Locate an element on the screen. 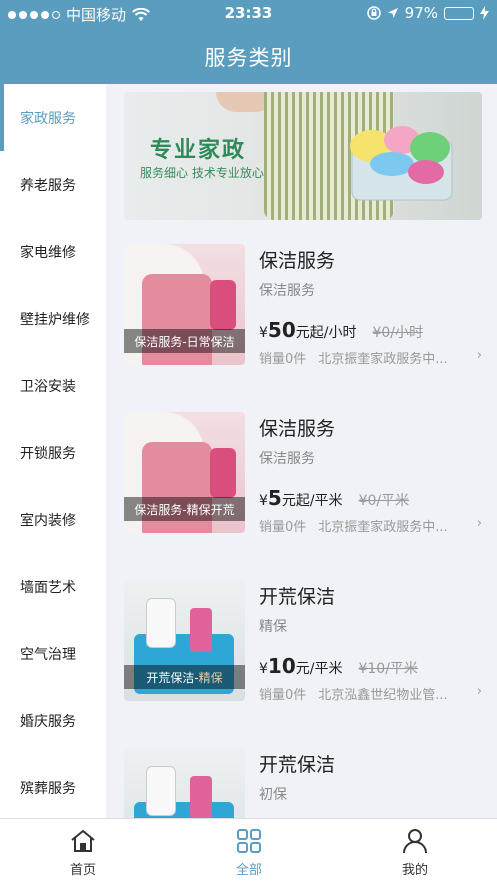 Image resolution: width=497 pixels, height=883 pixels. status-right: 97% is located at coordinates (427, 13).